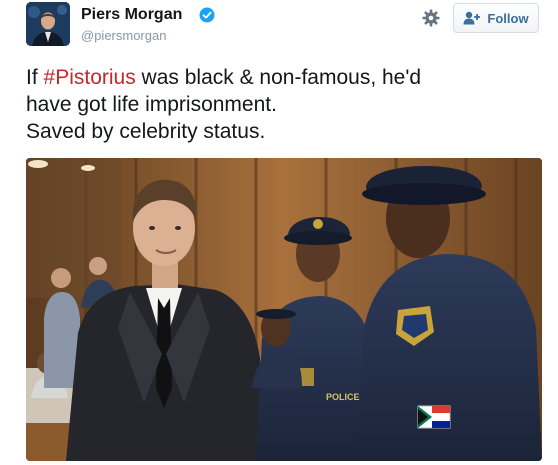 The width and height of the screenshot is (558, 465). Describe the element at coordinates (343, 397) in the screenshot. I see `police-badge-text: POLICE` at that location.